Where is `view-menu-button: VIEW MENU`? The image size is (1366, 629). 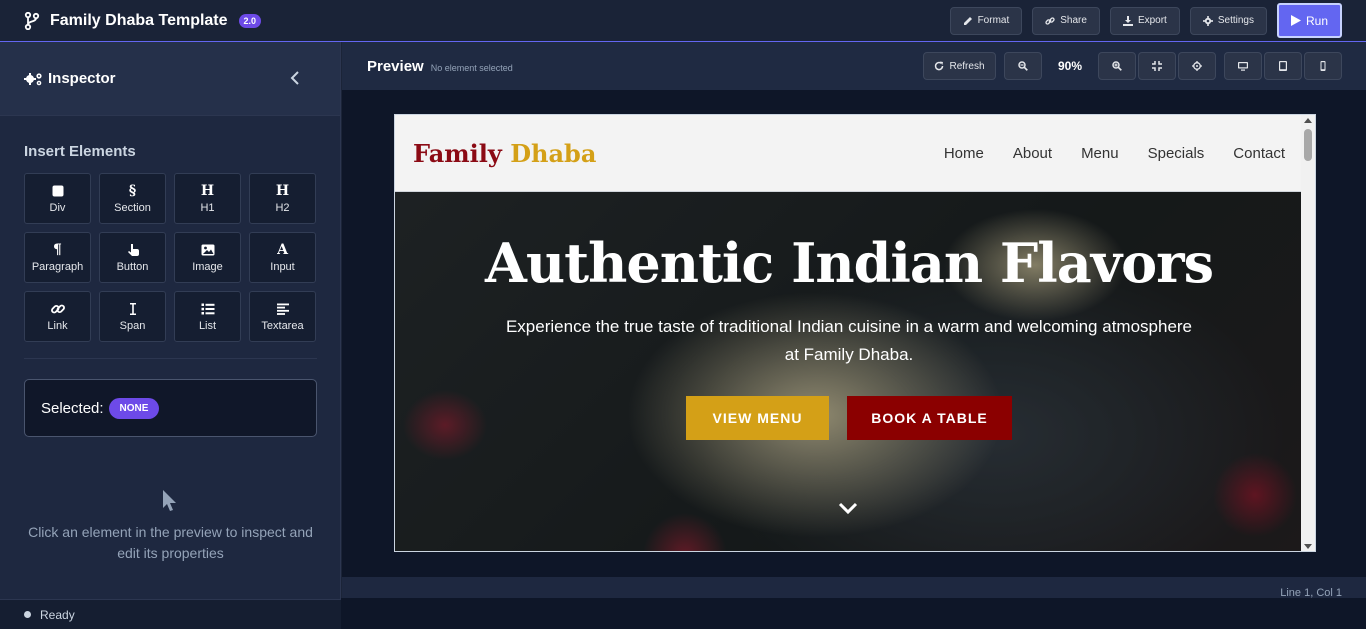 view-menu-button: VIEW MENU is located at coordinates (757, 418).